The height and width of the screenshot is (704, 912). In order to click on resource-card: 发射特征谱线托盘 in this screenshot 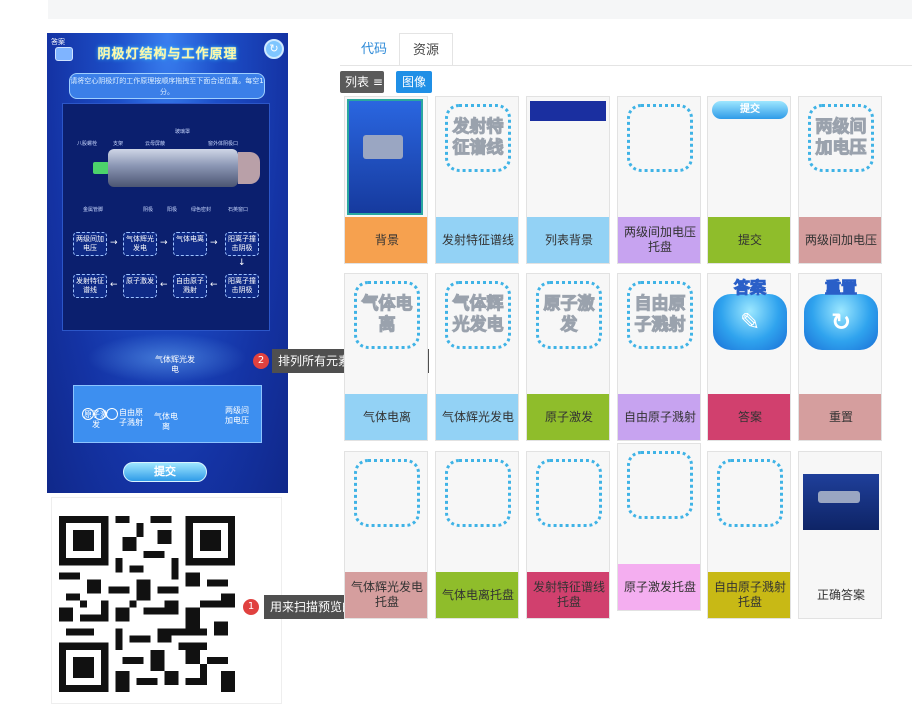, I will do `click(568, 535)`.